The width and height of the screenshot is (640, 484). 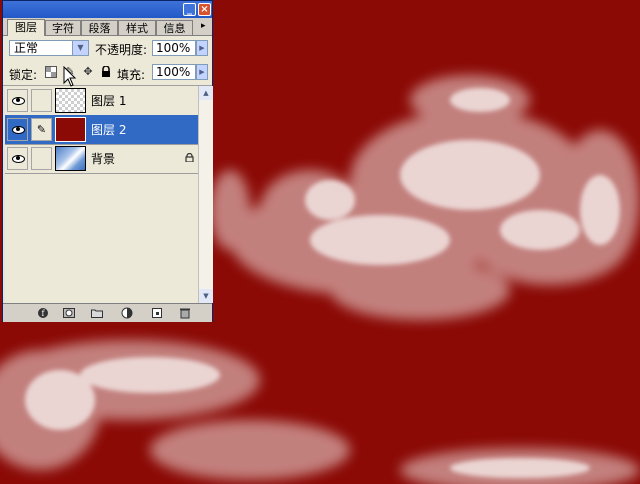 What do you see at coordinates (80, 48) in the screenshot?
I see `chevron-down-icon: ▼` at bounding box center [80, 48].